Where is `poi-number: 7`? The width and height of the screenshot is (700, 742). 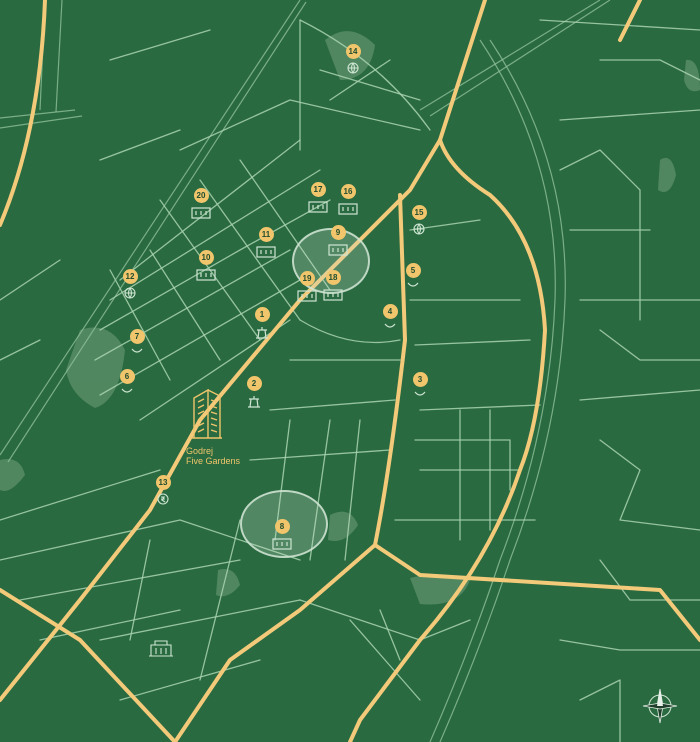
poi-number: 7 is located at coordinates (137, 336).